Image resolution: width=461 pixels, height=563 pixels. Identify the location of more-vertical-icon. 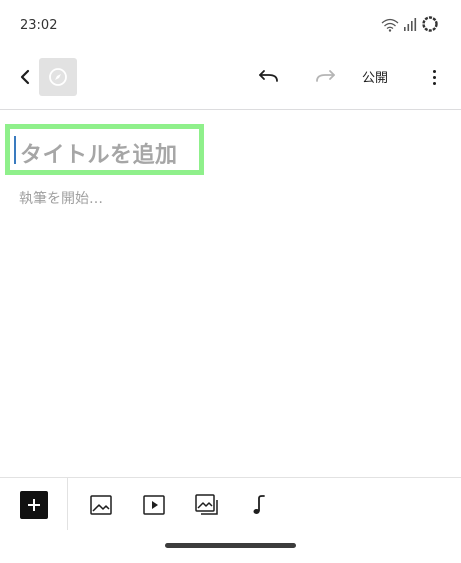
(434, 71).